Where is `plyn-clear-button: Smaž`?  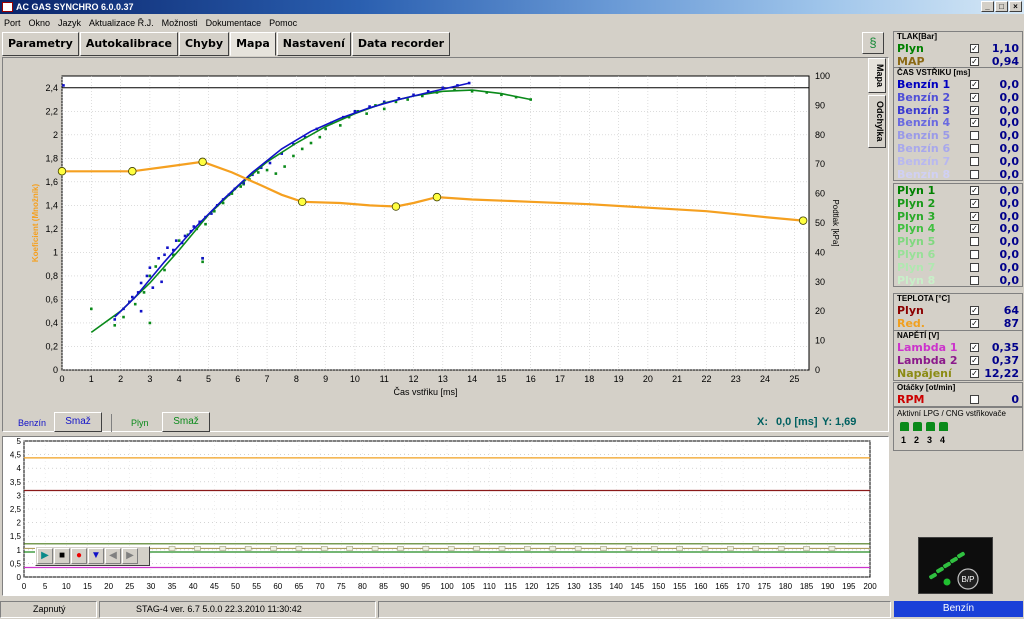
plyn-clear-button: Smaž is located at coordinates (186, 422).